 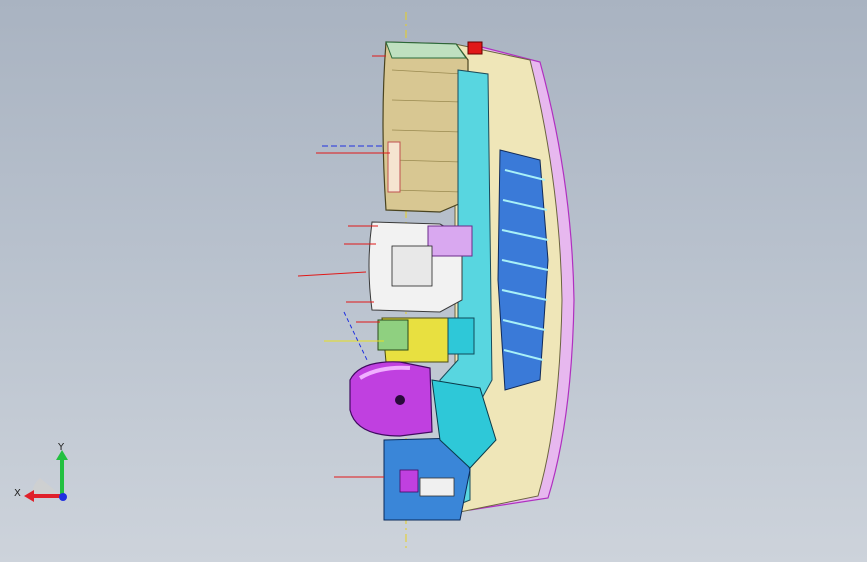 I want to click on top-red-cap, so click(x=475, y=48).